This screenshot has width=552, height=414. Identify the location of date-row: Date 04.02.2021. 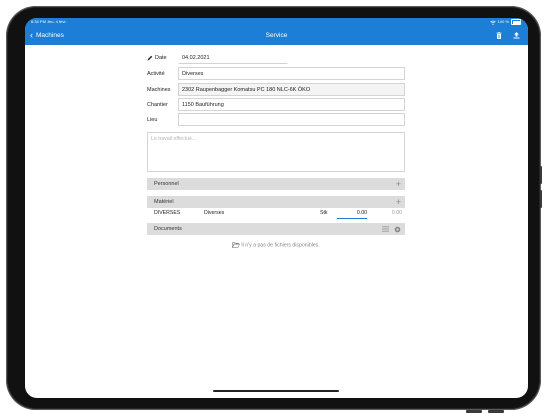
(276, 58).